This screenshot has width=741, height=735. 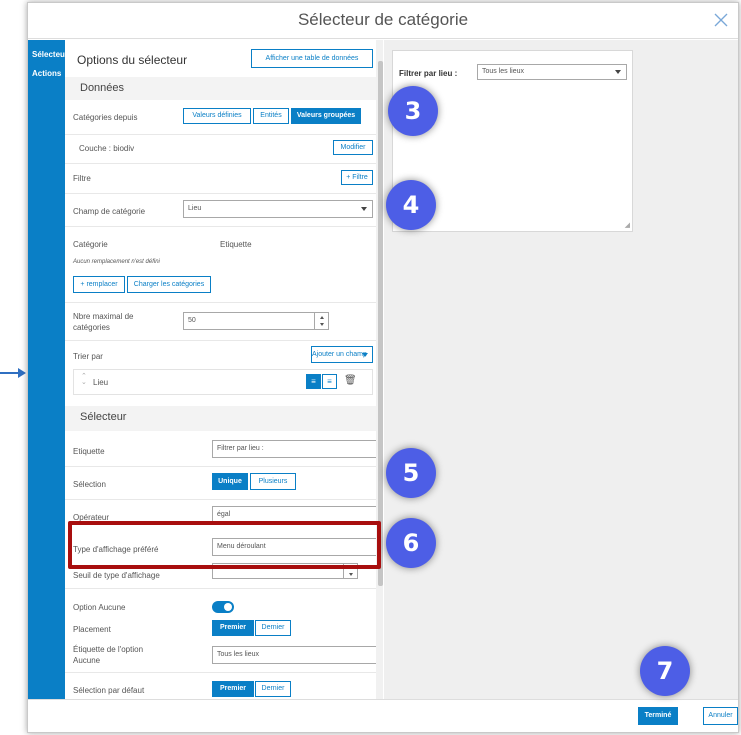 What do you see at coordinates (233, 628) in the screenshot?
I see `placement-first-option: Premier` at bounding box center [233, 628].